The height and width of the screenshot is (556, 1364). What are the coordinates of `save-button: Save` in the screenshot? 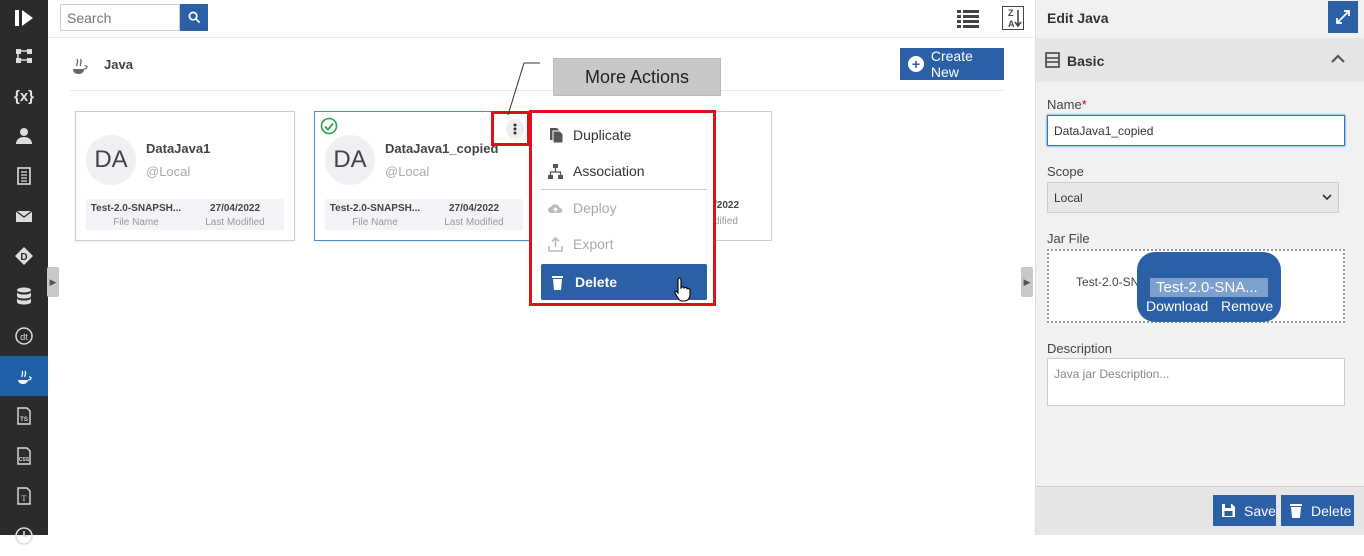 It's located at (1244, 510).